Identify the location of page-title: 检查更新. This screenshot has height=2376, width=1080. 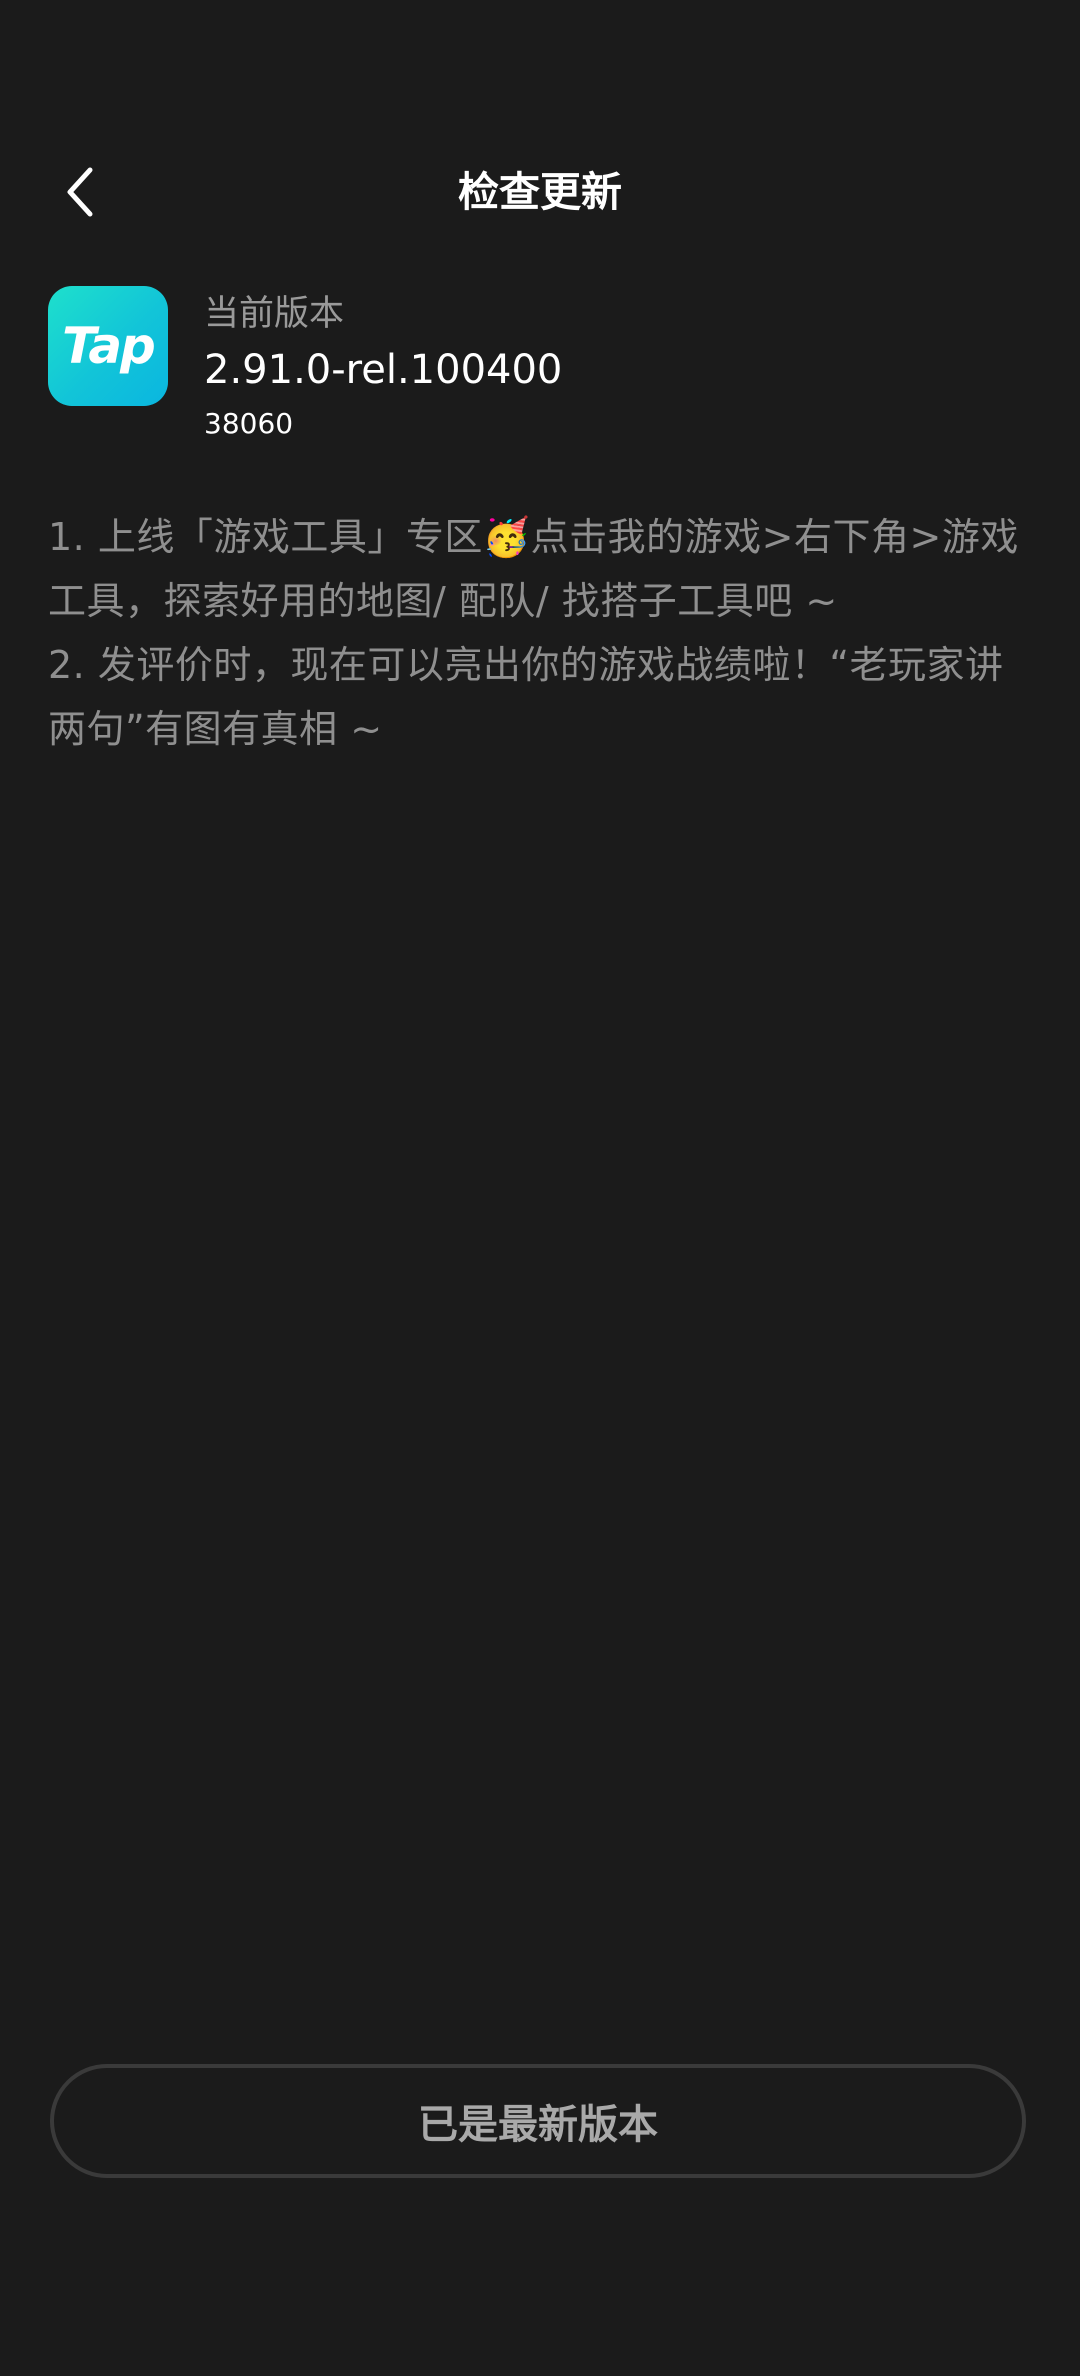
(540, 192).